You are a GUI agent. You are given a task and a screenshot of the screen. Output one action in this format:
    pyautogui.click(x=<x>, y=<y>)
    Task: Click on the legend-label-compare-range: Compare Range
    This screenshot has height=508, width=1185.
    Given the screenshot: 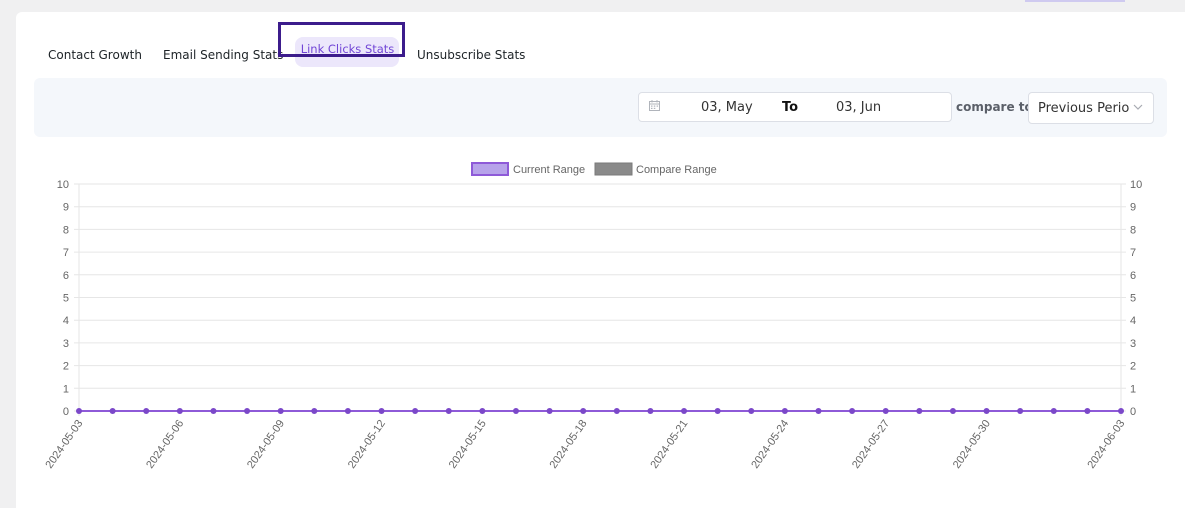 What is the action you would take?
    pyautogui.click(x=676, y=170)
    